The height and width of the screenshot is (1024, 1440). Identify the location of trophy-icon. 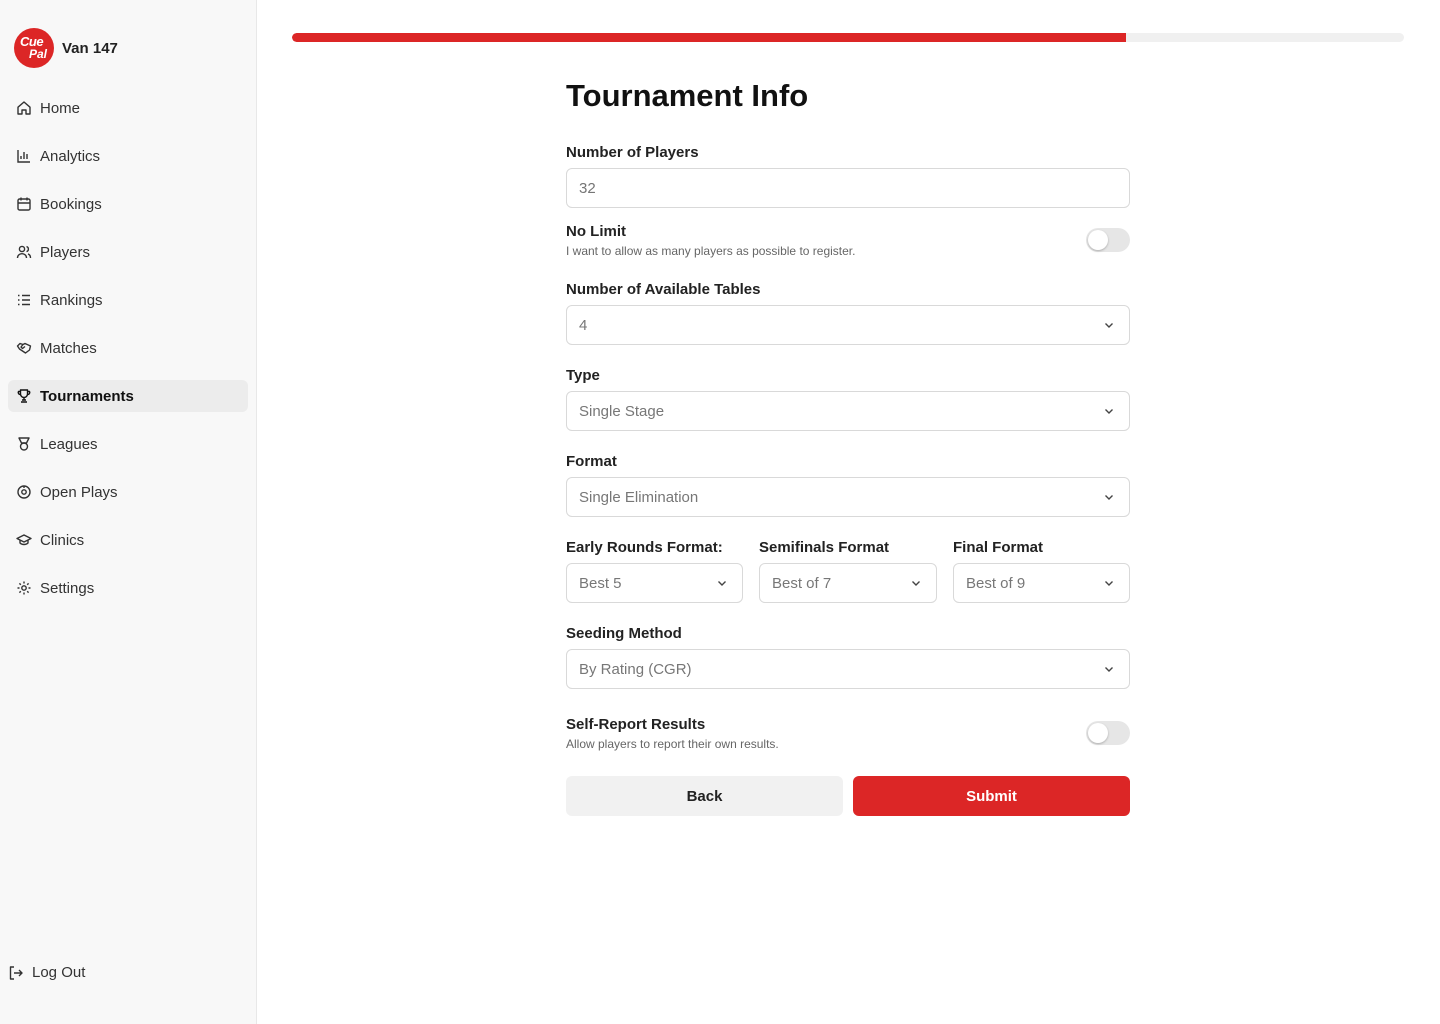
(24, 396).